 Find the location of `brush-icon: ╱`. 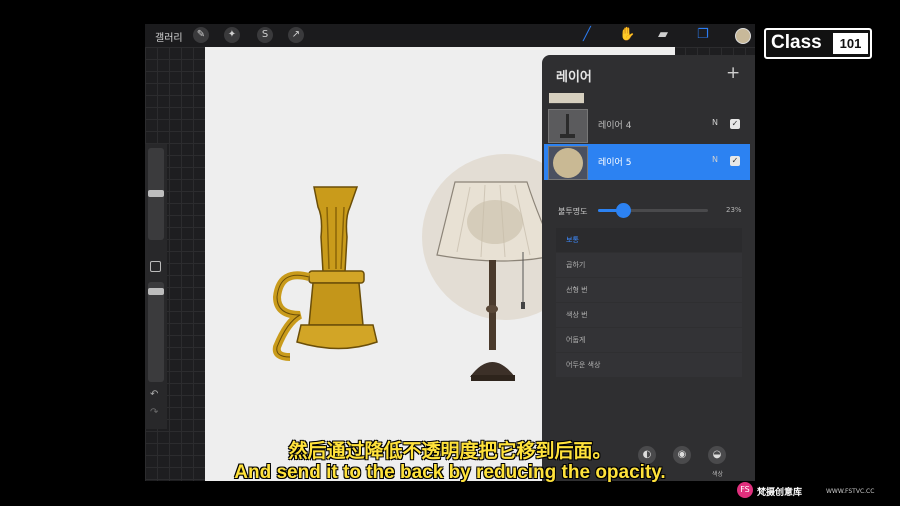

brush-icon: ╱ is located at coordinates (587, 35).